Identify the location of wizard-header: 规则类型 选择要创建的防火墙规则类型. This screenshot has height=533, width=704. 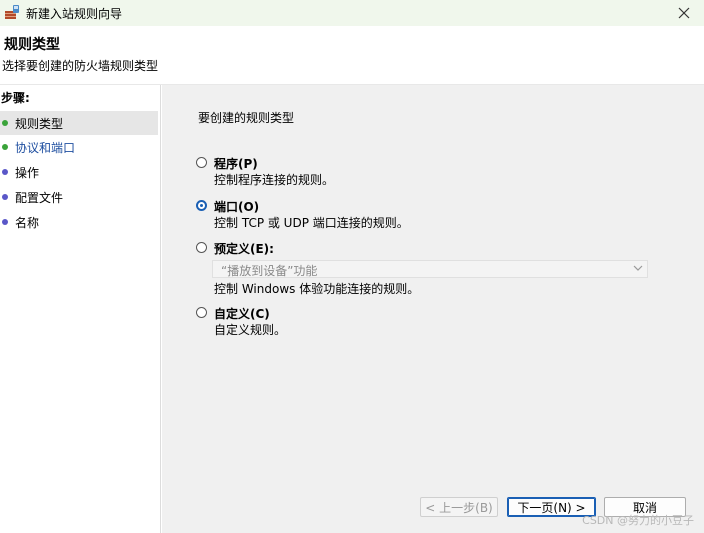
(352, 55).